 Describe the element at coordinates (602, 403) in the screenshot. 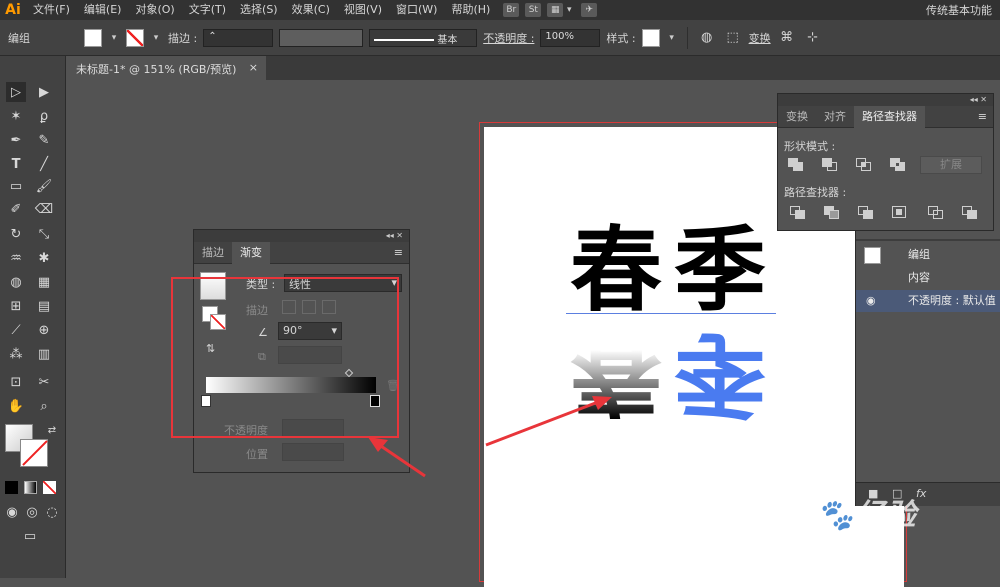

I see `arrowhead-artboard` at that location.